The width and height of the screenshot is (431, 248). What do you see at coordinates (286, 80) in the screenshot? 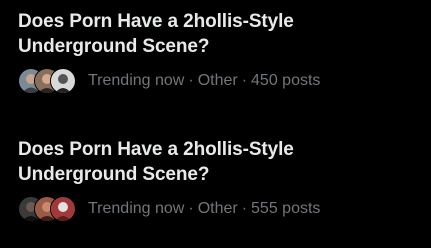
I see `trend-post-count: 450 posts` at bounding box center [286, 80].